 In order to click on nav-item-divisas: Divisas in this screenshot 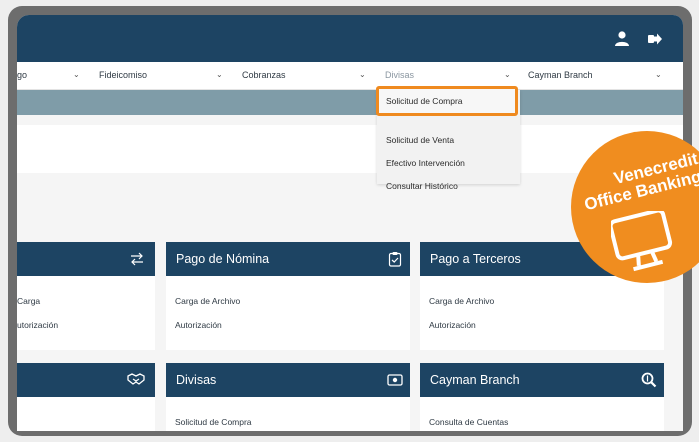, I will do `click(399, 75)`.